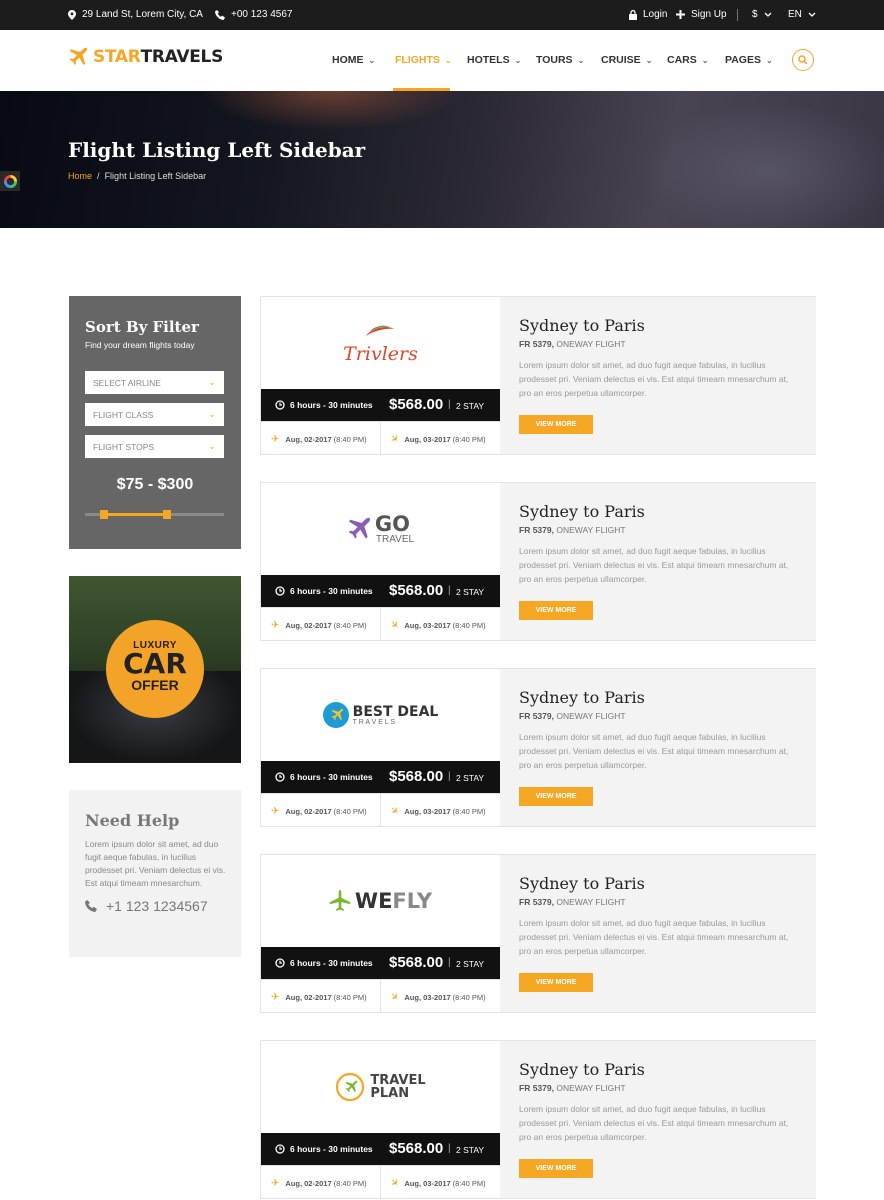 Image resolution: width=884 pixels, height=1200 pixels. I want to click on color-wheel-icon, so click(10, 181).